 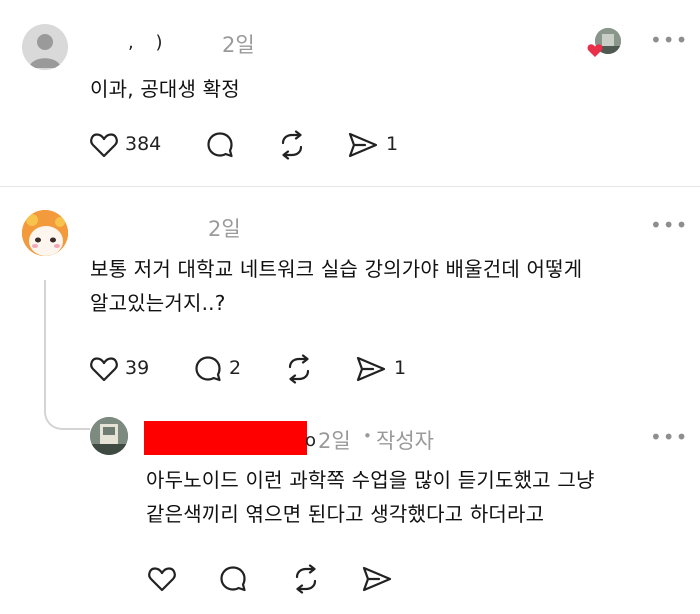 I want to click on post-body-line: 보통 저거 대학교 네트워크 실습 강의가야 배울건데 어떻게, so click(x=336, y=269).